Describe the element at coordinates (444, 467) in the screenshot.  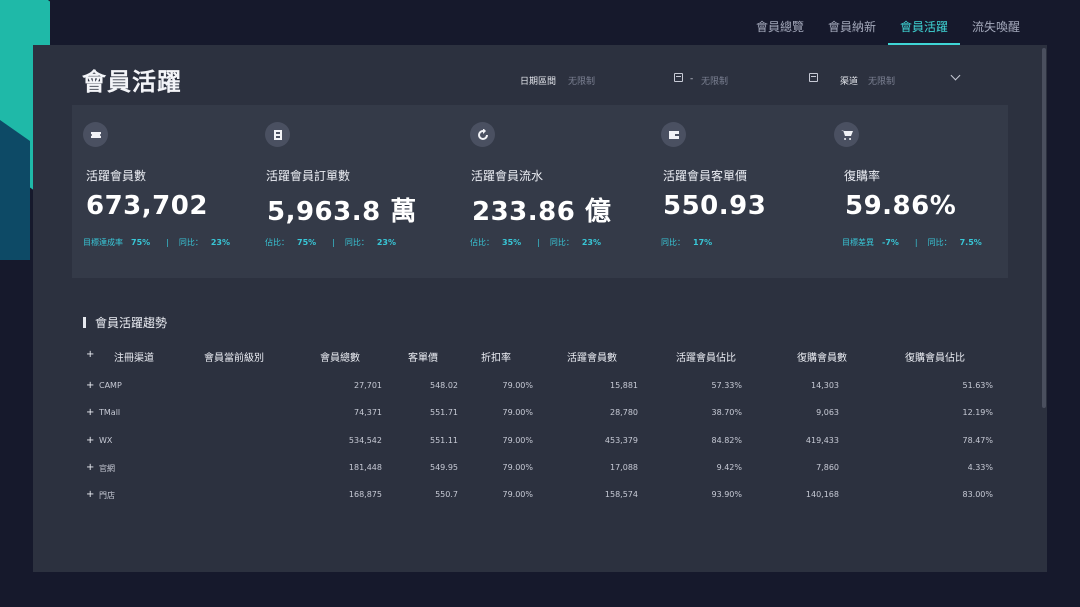
I see `table-cell: 549.95` at that location.